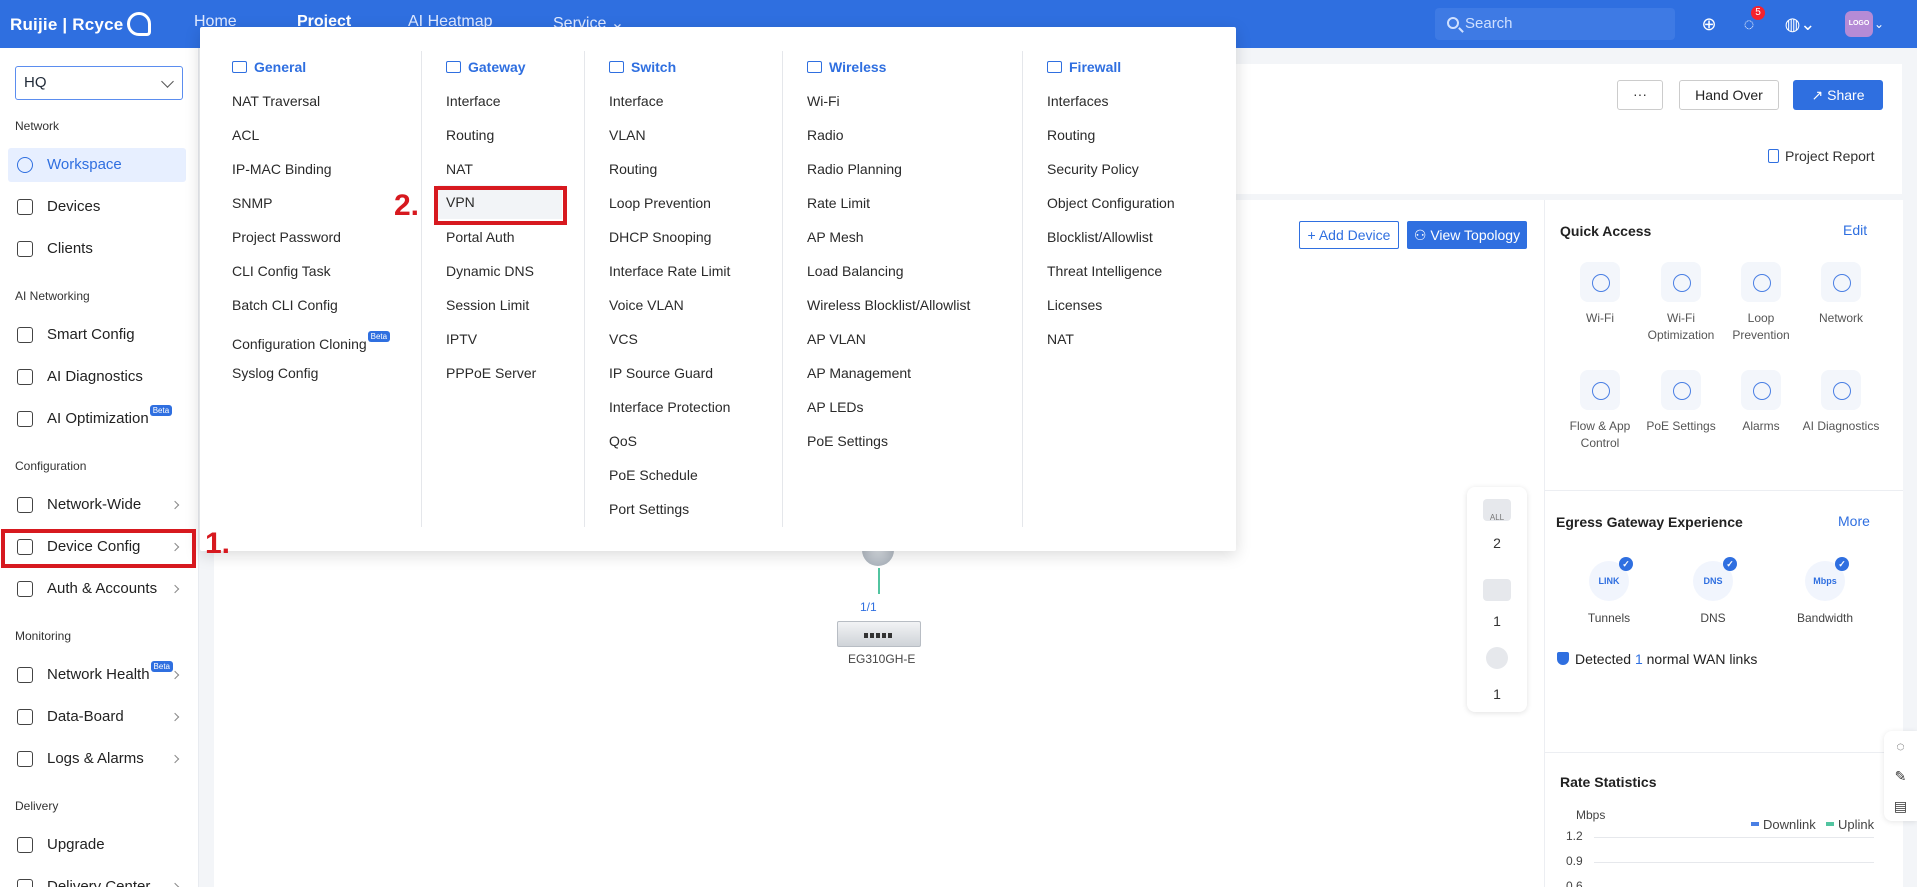 This screenshot has width=1917, height=887. What do you see at coordinates (286, 237) in the screenshot?
I see `menu-project-password: Project Password` at bounding box center [286, 237].